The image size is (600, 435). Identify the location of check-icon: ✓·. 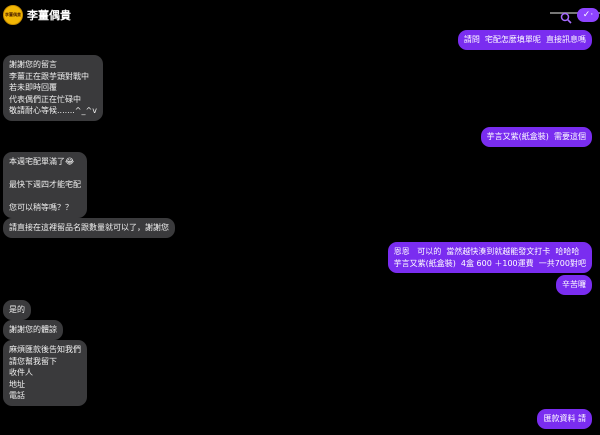
(588, 15).